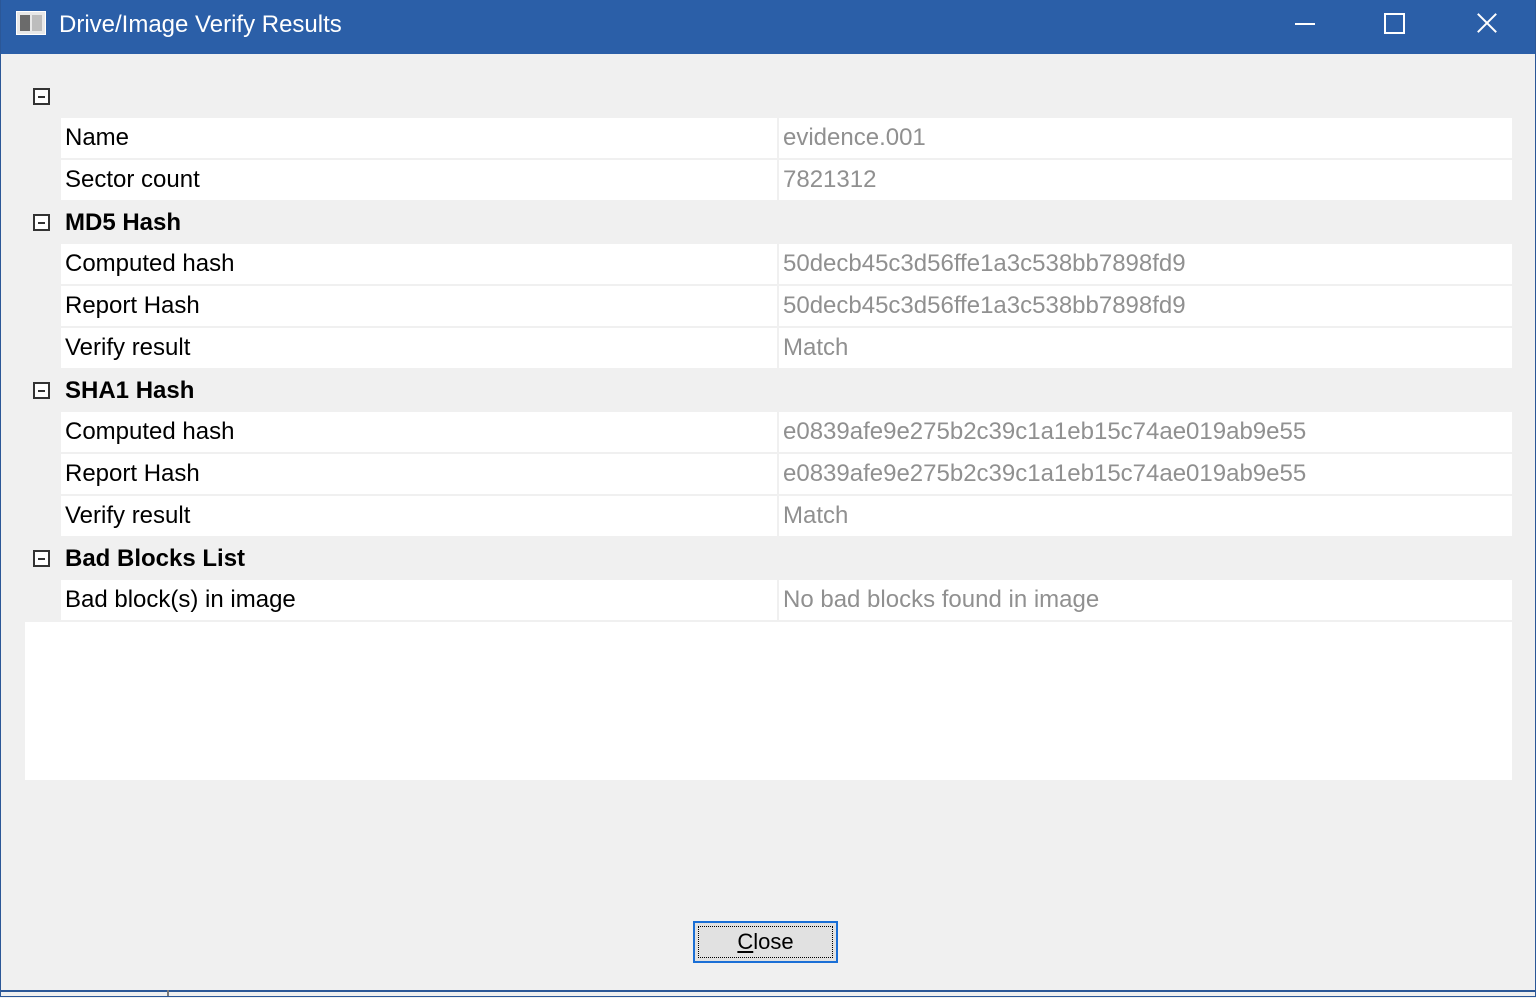 This screenshot has width=1536, height=998. I want to click on category-row: Bad Blocks List, so click(768, 559).